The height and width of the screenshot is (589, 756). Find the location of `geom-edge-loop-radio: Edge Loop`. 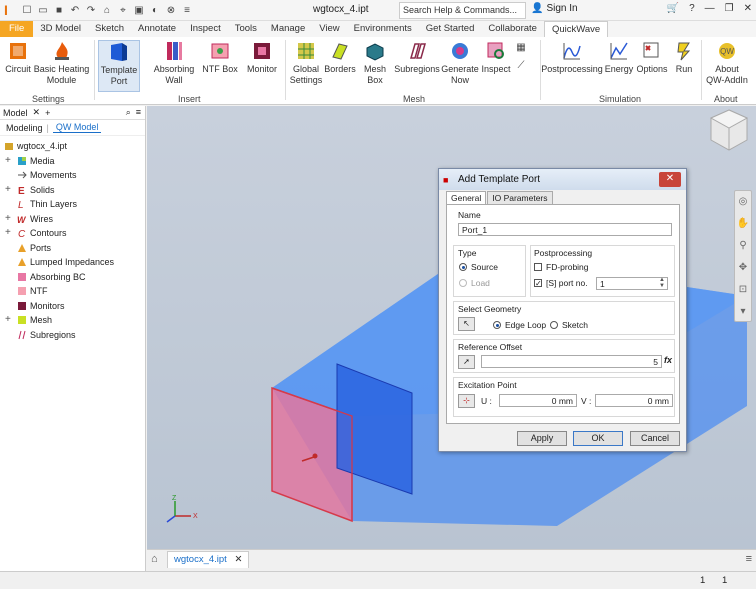

geom-edge-loop-radio: Edge Loop is located at coordinates (519, 325).